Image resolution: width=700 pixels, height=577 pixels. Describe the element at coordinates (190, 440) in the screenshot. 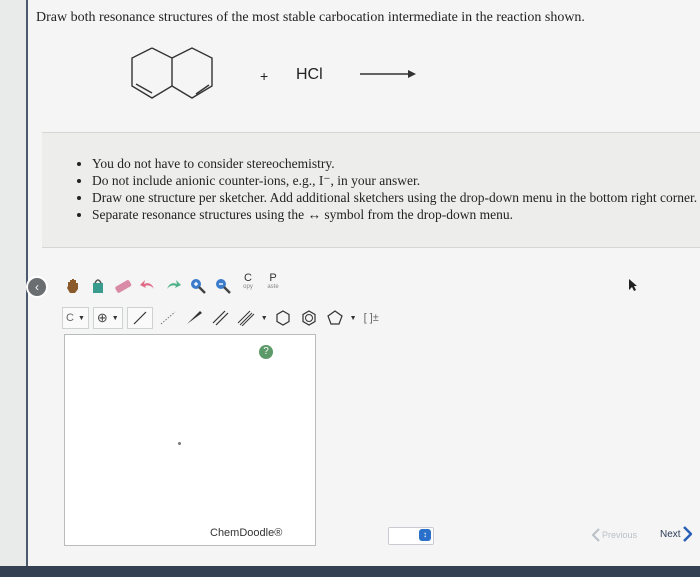

I see `chemdoodle-sketcher-canvas: ? ChemDoodle®` at that location.